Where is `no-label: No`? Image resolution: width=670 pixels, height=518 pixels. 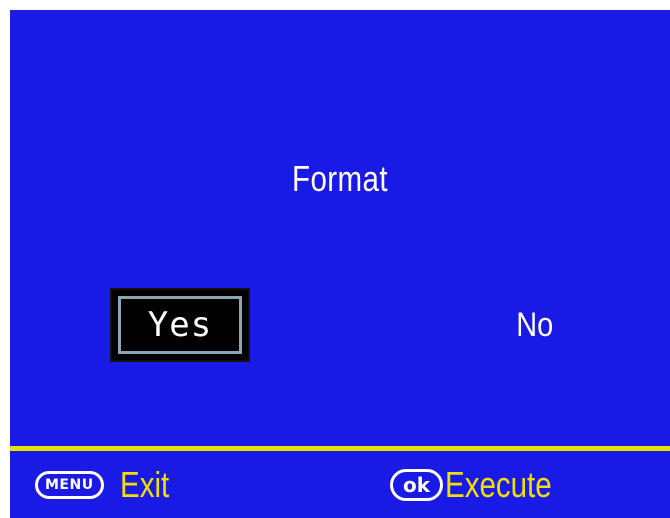 no-label: No is located at coordinates (535, 324).